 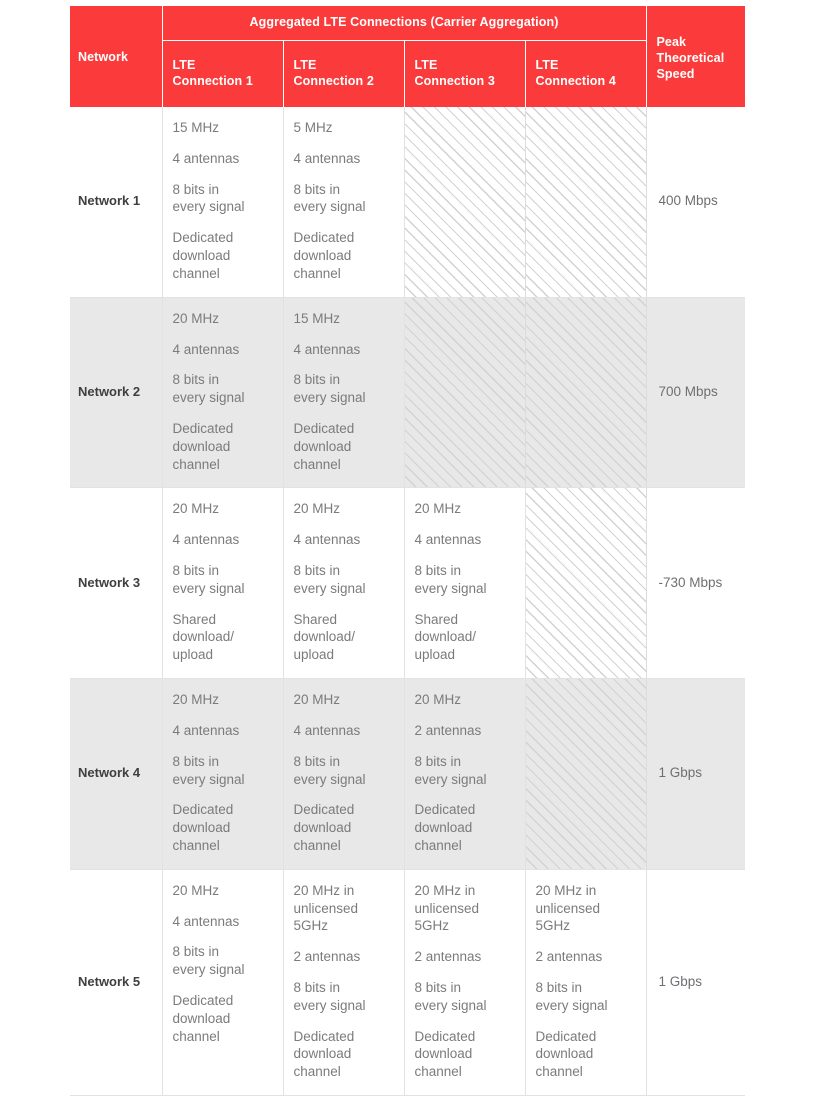 What do you see at coordinates (184, 65) in the screenshot?
I see `header-lte-1-line-1: LTE` at bounding box center [184, 65].